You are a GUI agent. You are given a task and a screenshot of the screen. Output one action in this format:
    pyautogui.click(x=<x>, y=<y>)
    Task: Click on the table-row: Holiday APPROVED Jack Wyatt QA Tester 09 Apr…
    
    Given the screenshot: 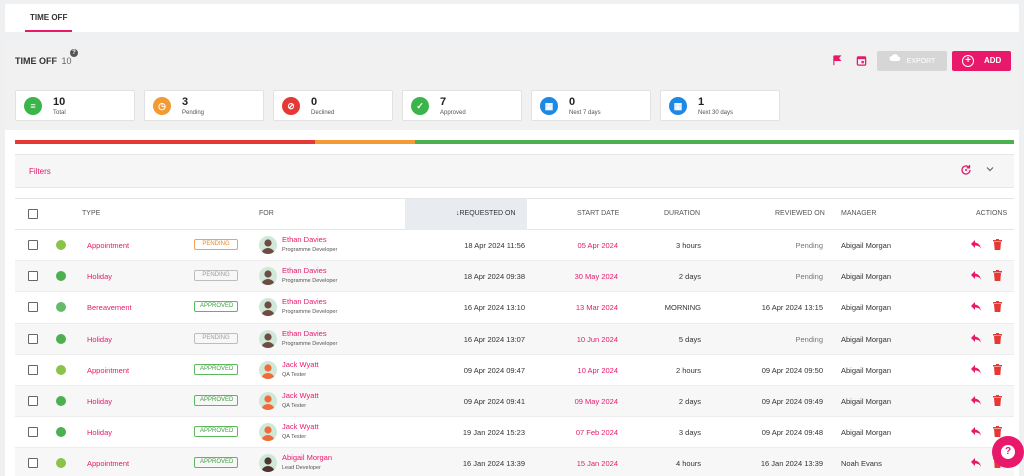 What is the action you would take?
    pyautogui.click(x=514, y=401)
    